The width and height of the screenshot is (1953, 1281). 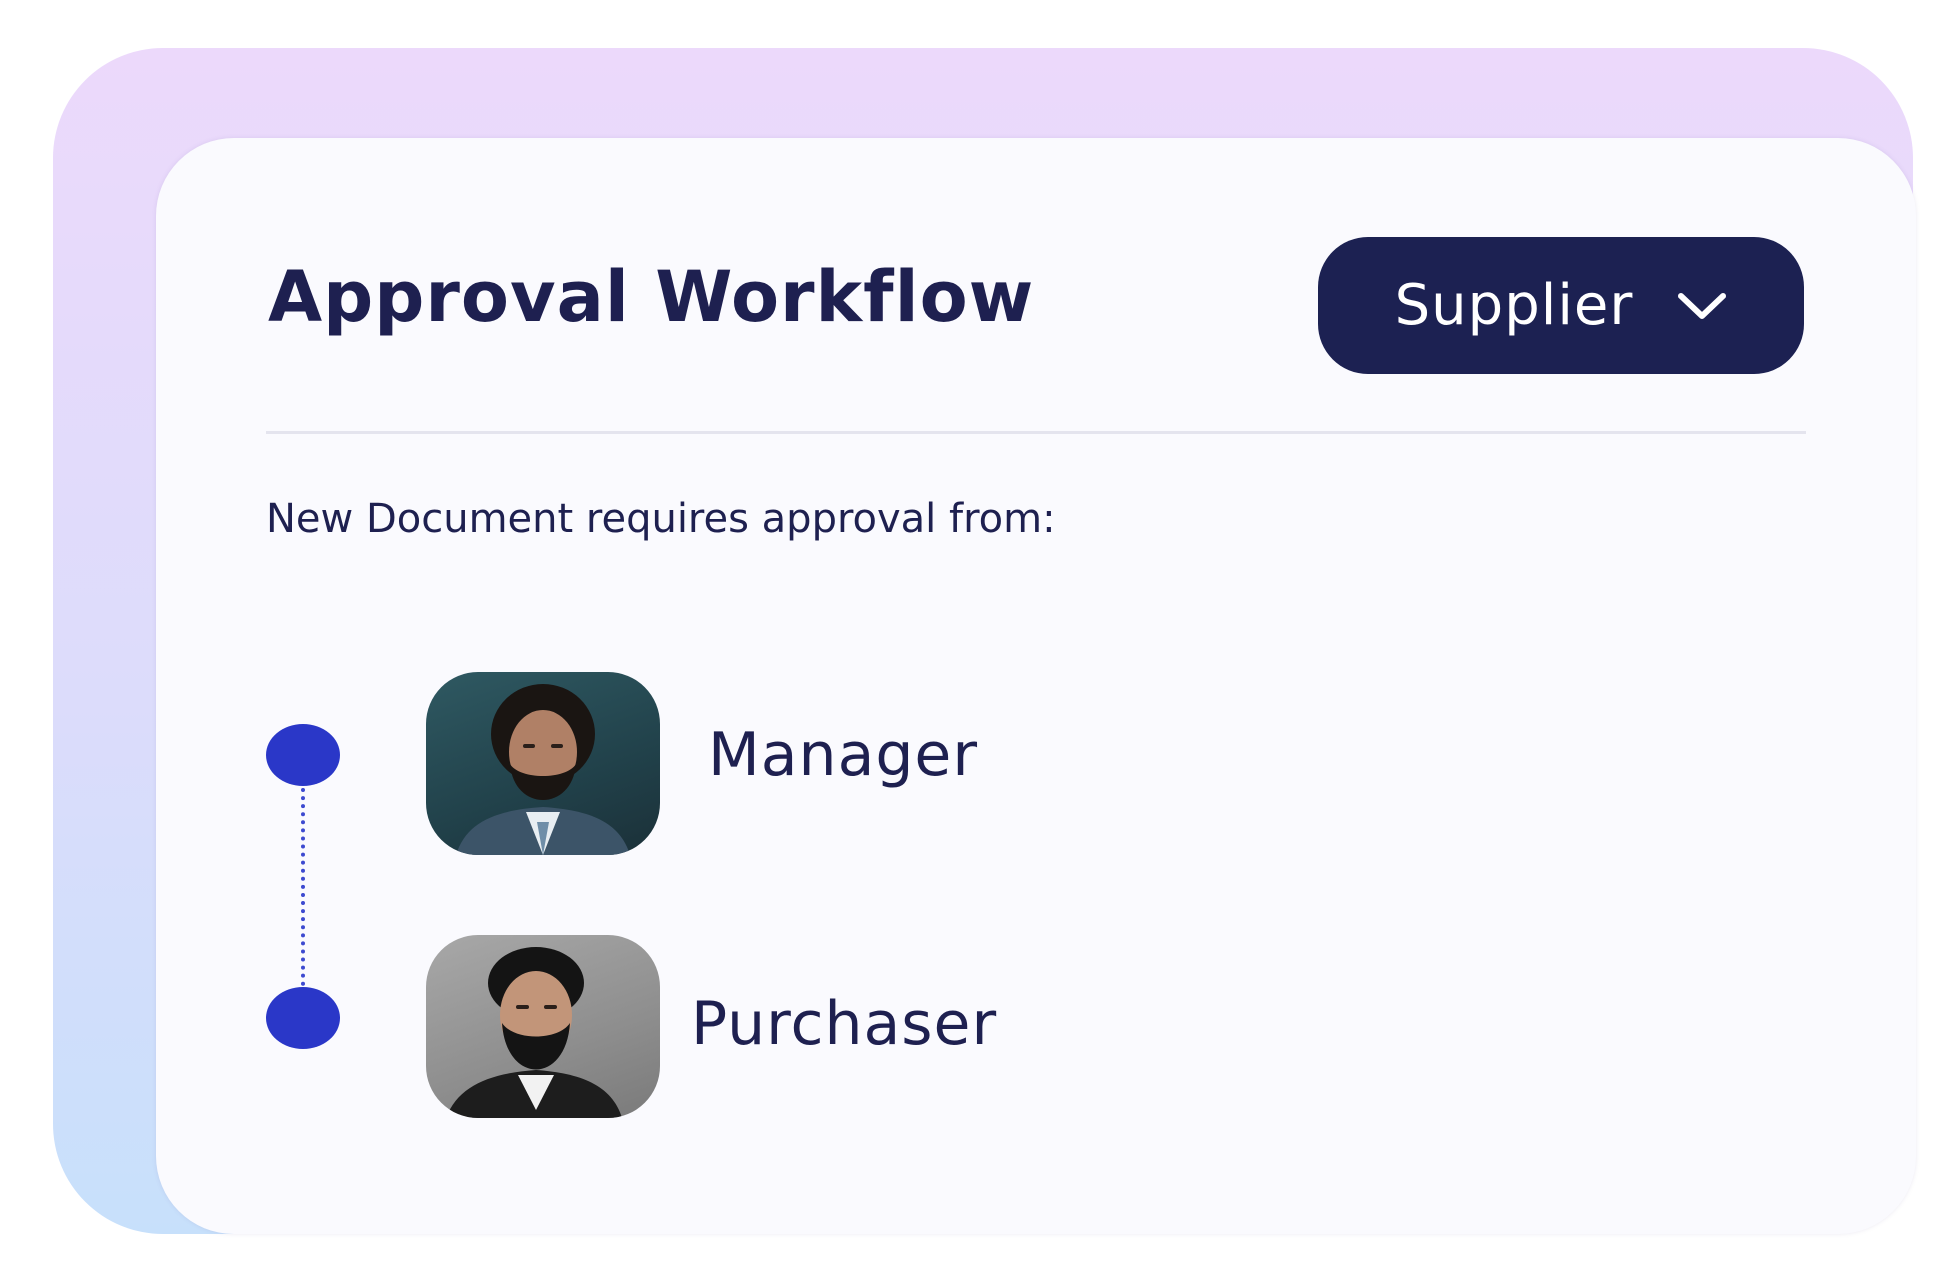 I want to click on manager-portrait-icon, so click(x=543, y=769).